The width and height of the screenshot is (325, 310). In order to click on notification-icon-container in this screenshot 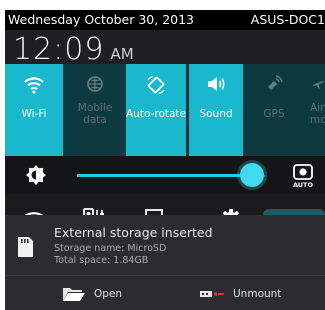, I will do `click(25, 247)`.